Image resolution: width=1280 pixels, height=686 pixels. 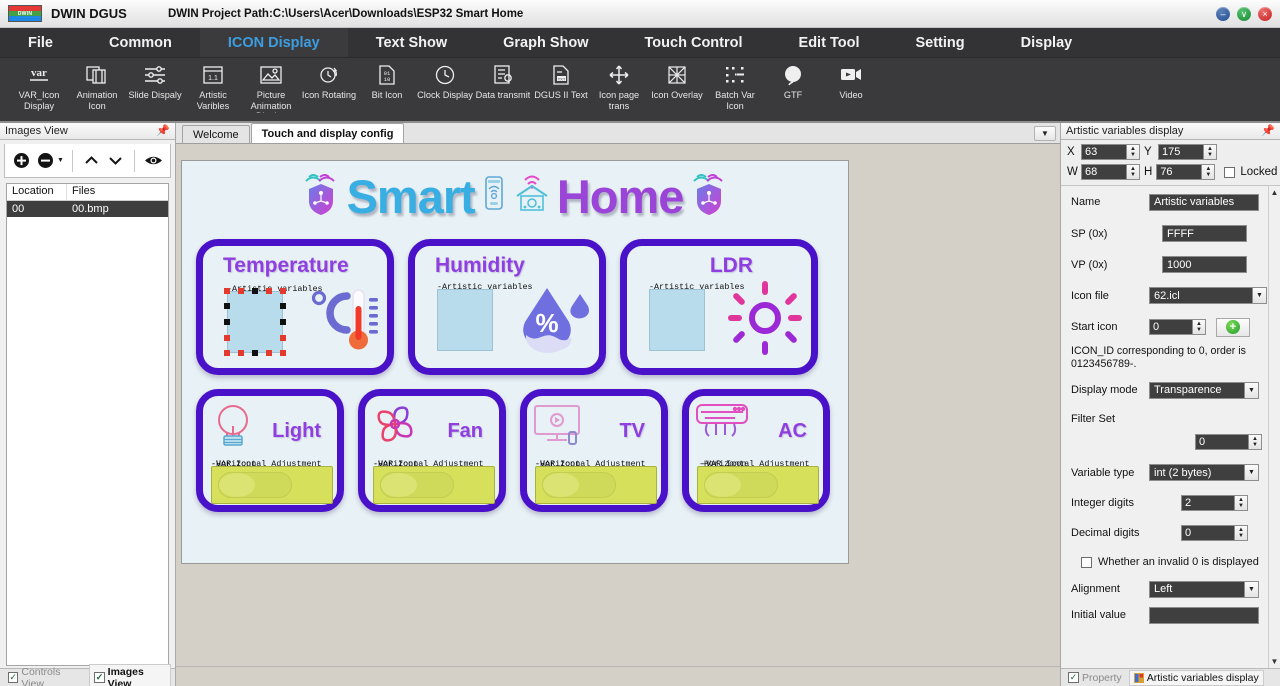 I want to click on table-row: 00 00.bmp, so click(x=87, y=209).